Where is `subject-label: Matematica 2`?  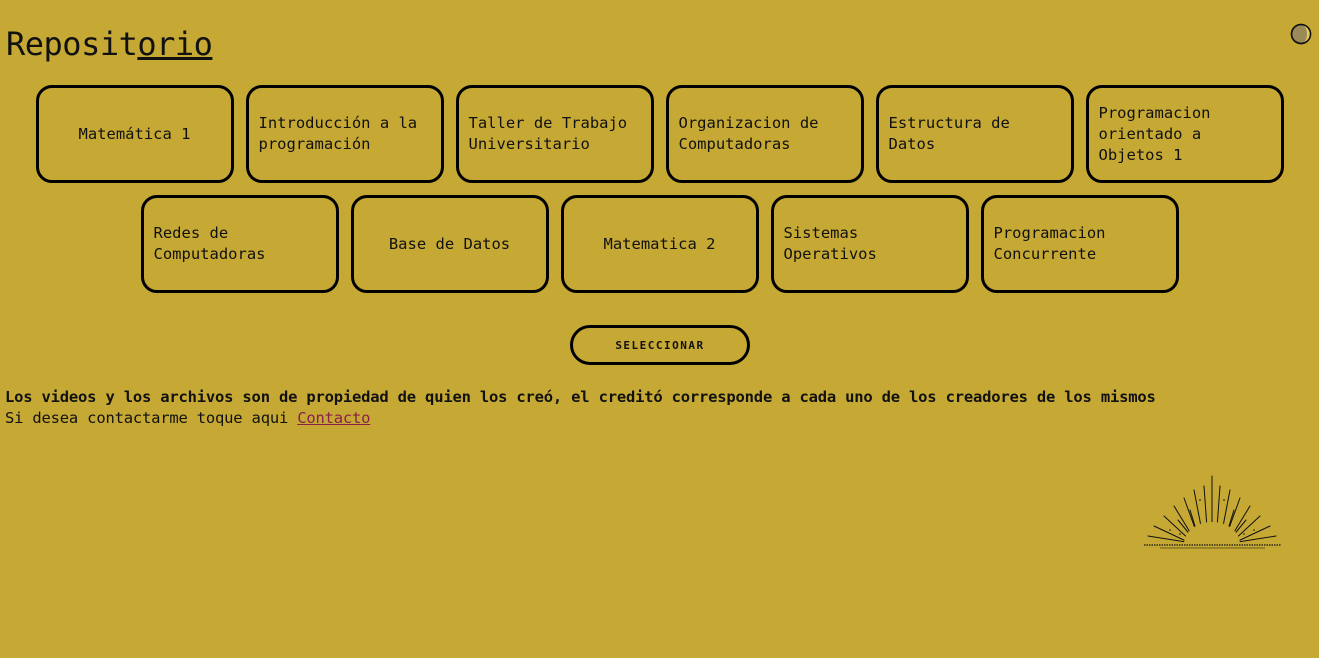 subject-label: Matematica 2 is located at coordinates (659, 243).